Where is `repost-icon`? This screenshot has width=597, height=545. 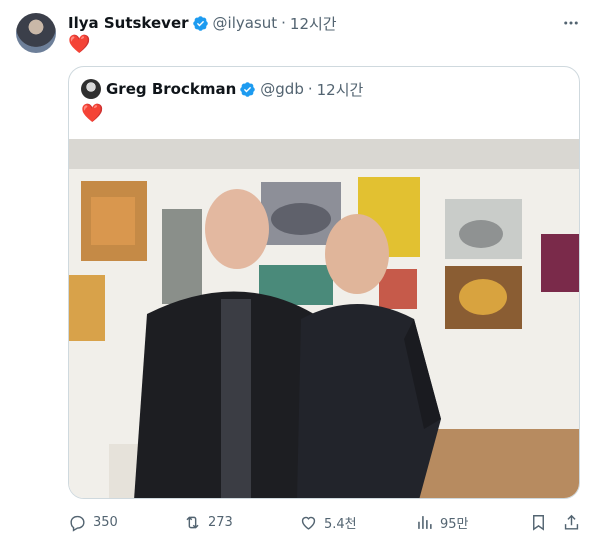
repost-icon is located at coordinates (192, 522).